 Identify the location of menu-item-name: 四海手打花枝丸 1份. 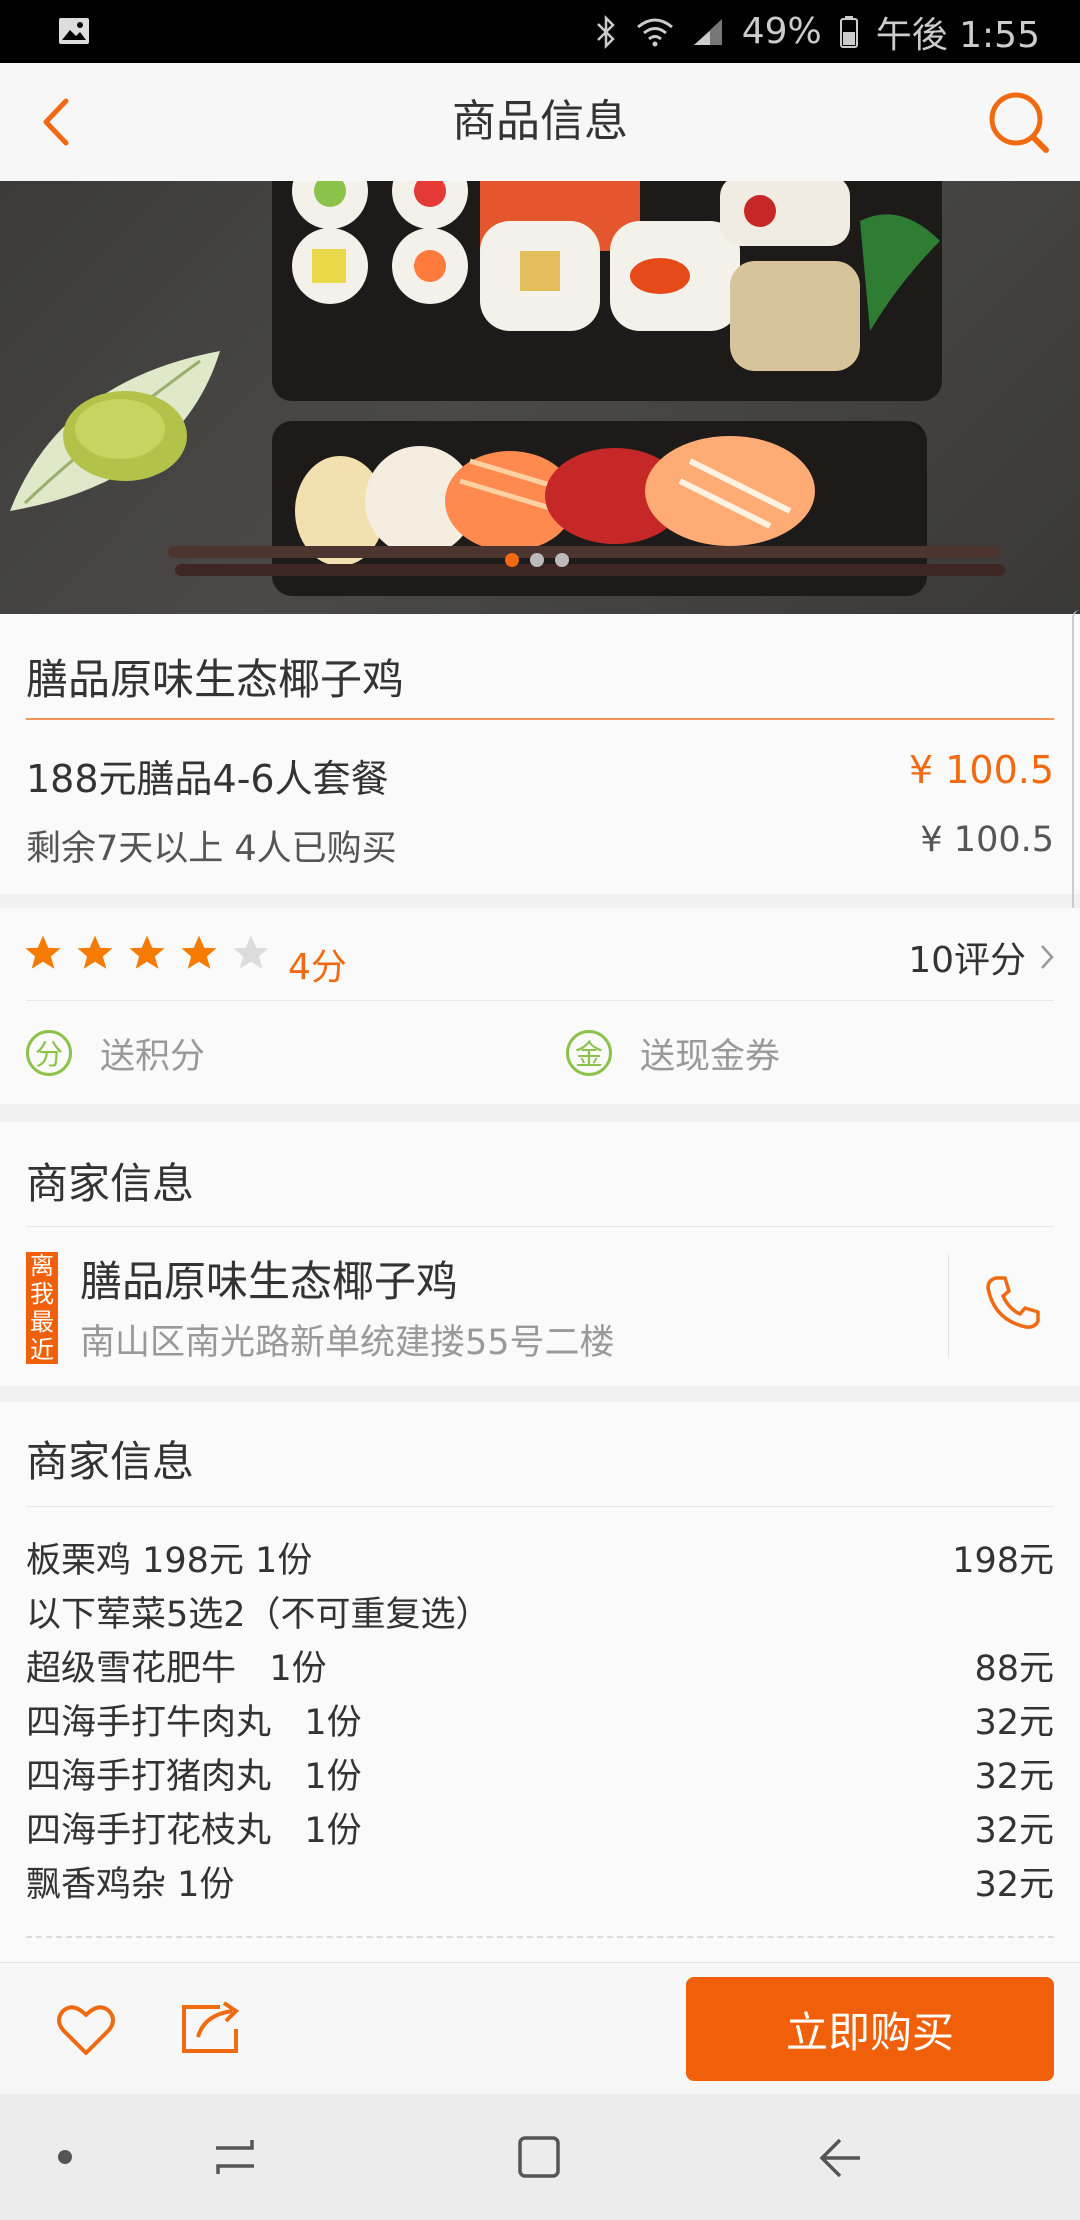
(194, 1831).